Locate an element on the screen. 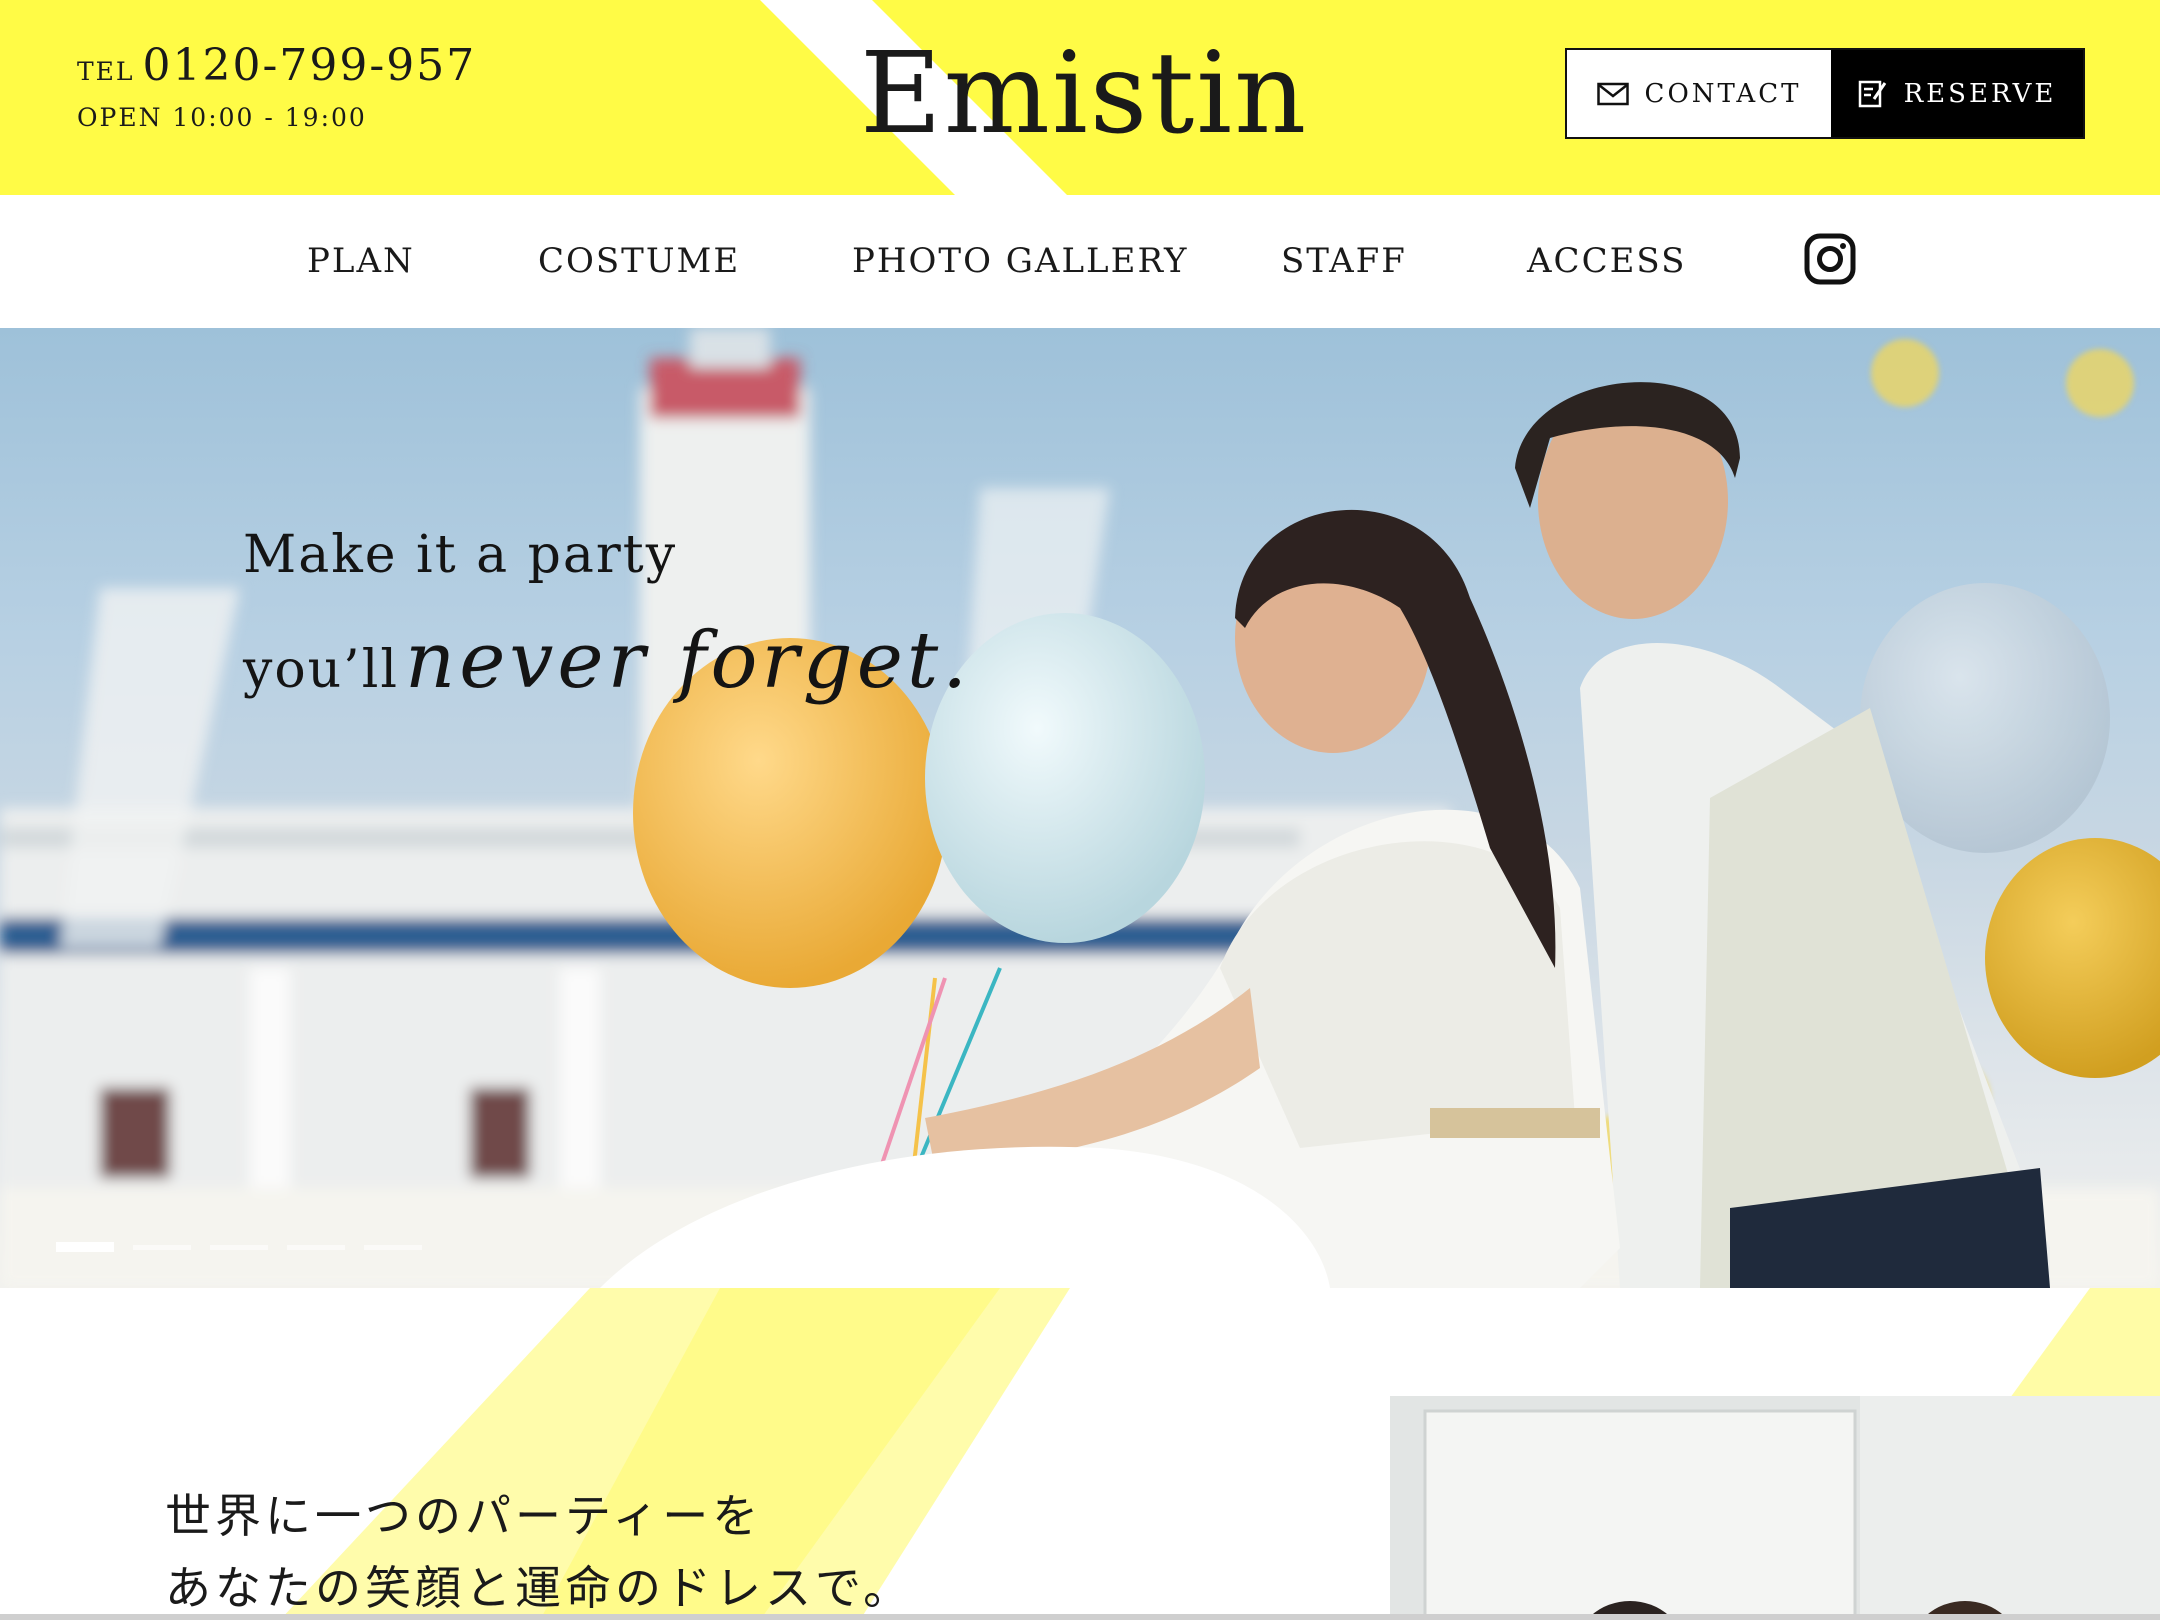 This screenshot has width=2160, height=1620. instagram-icon is located at coordinates (1830, 261).